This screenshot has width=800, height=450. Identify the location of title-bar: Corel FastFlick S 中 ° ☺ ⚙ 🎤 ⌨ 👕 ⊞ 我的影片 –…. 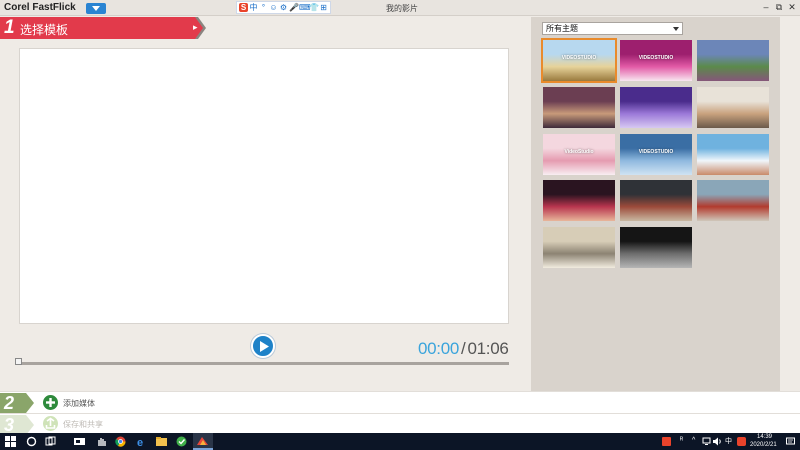
(400, 8).